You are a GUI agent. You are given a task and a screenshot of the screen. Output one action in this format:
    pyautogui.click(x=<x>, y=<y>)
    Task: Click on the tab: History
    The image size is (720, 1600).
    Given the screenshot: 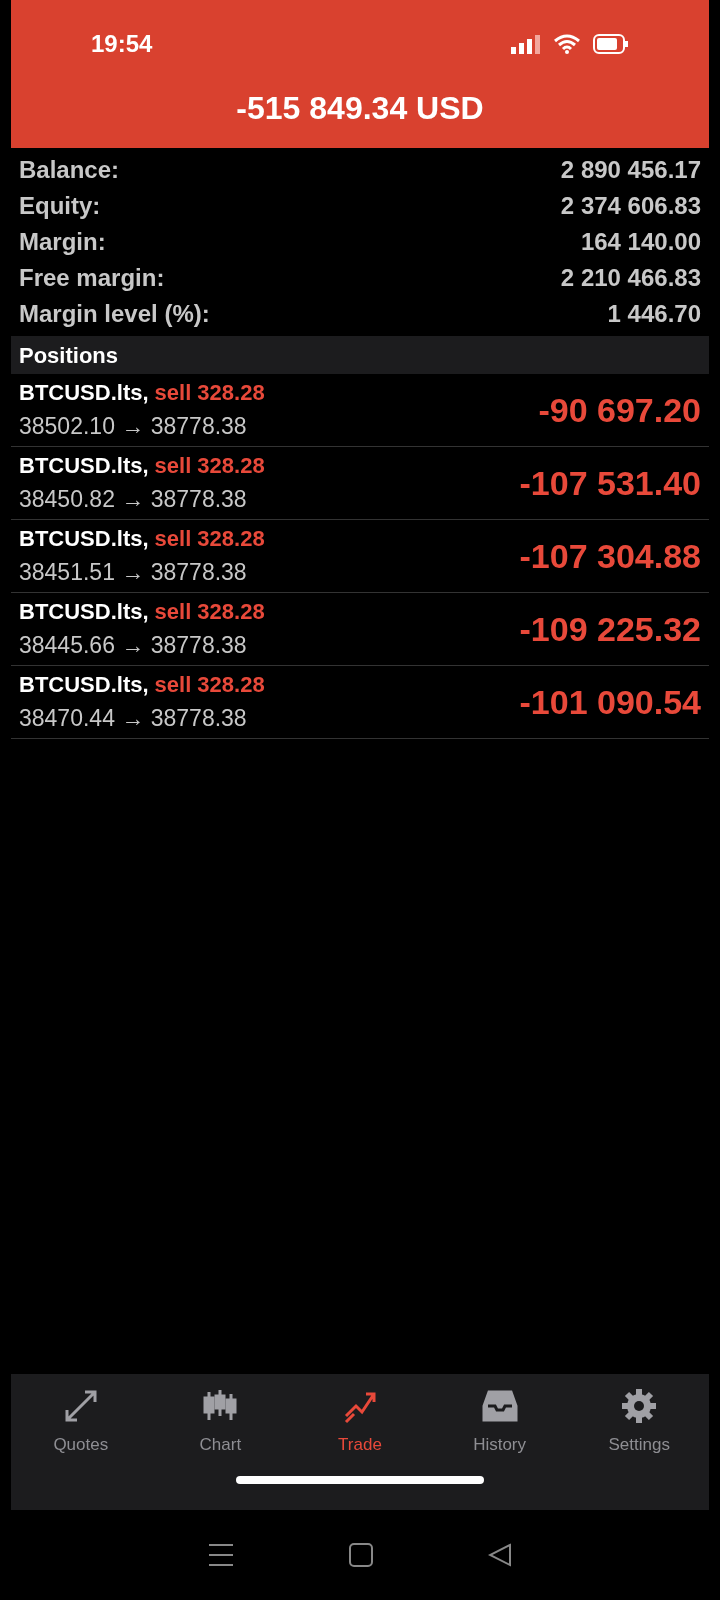 What is the action you would take?
    pyautogui.click(x=499, y=1422)
    